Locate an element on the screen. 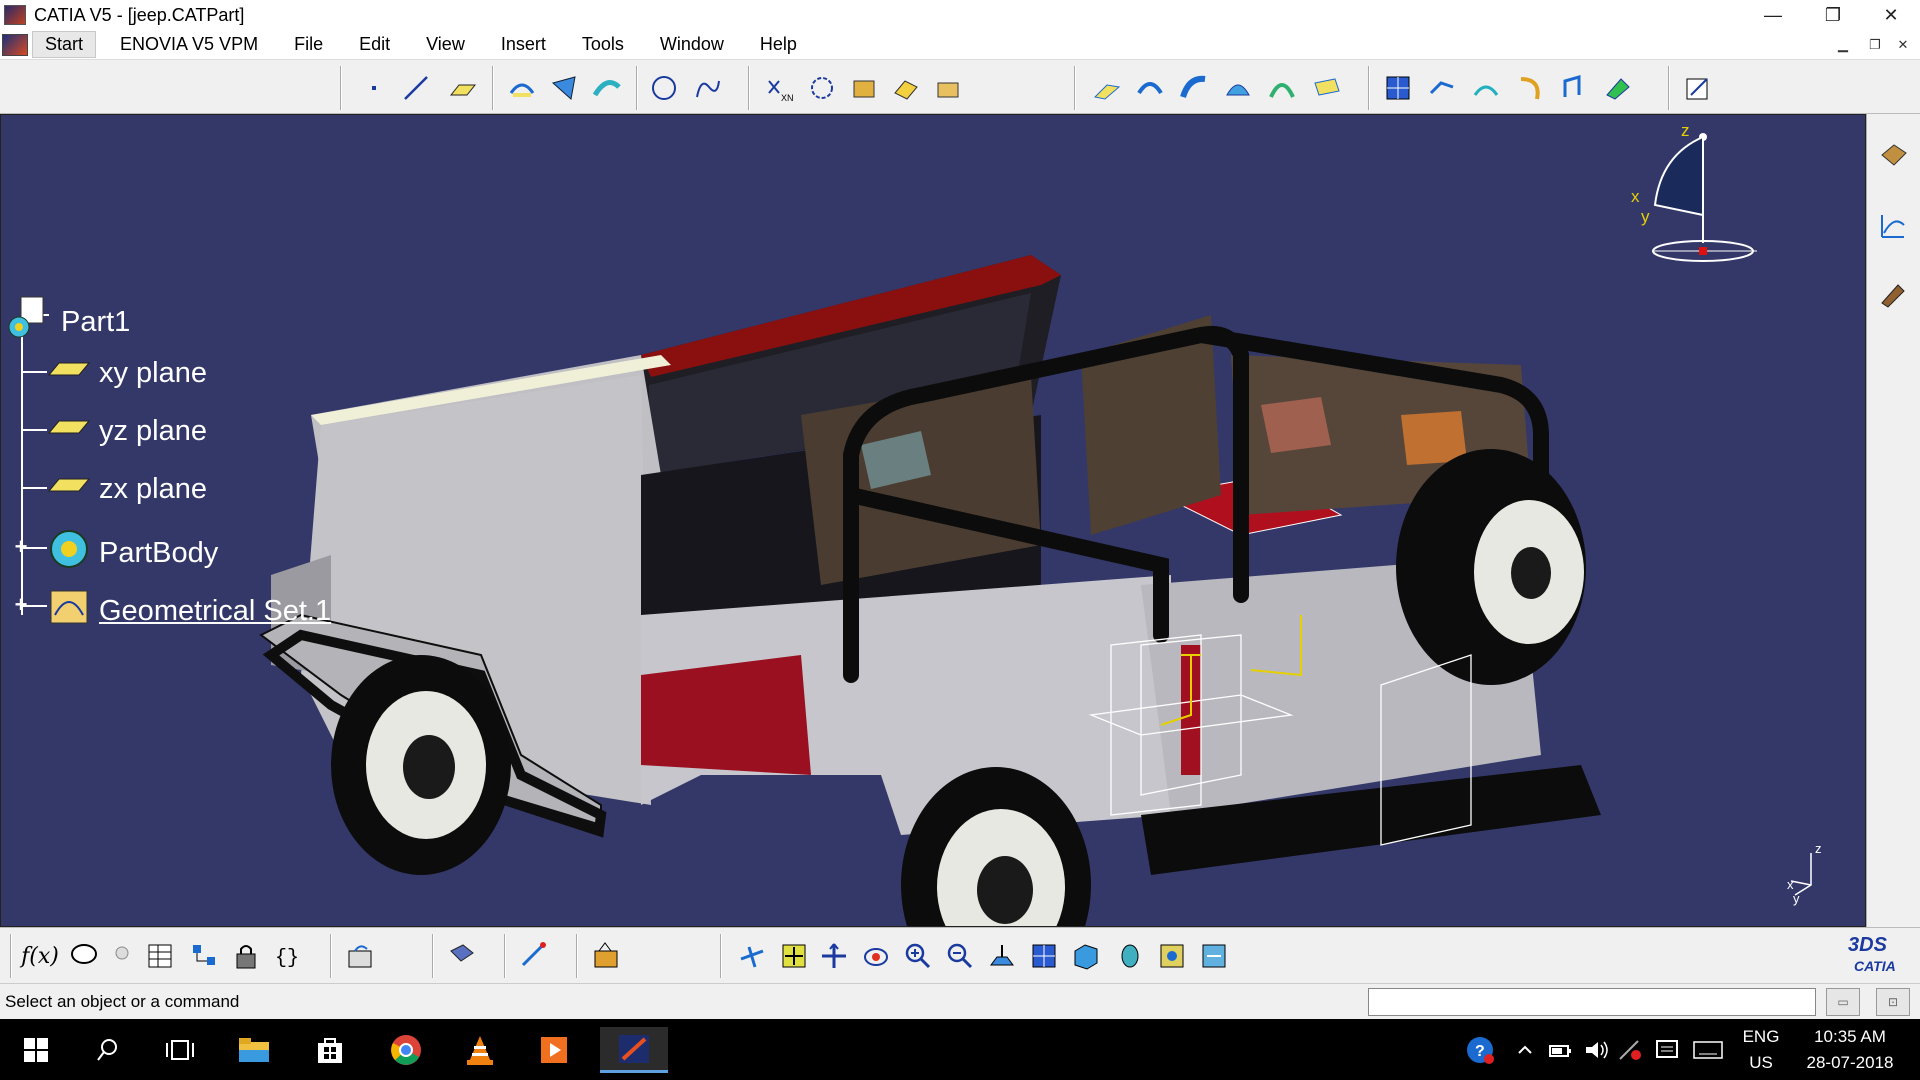 This screenshot has height=1080, width=1920. catia-taskbar-icon is located at coordinates (634, 1050).